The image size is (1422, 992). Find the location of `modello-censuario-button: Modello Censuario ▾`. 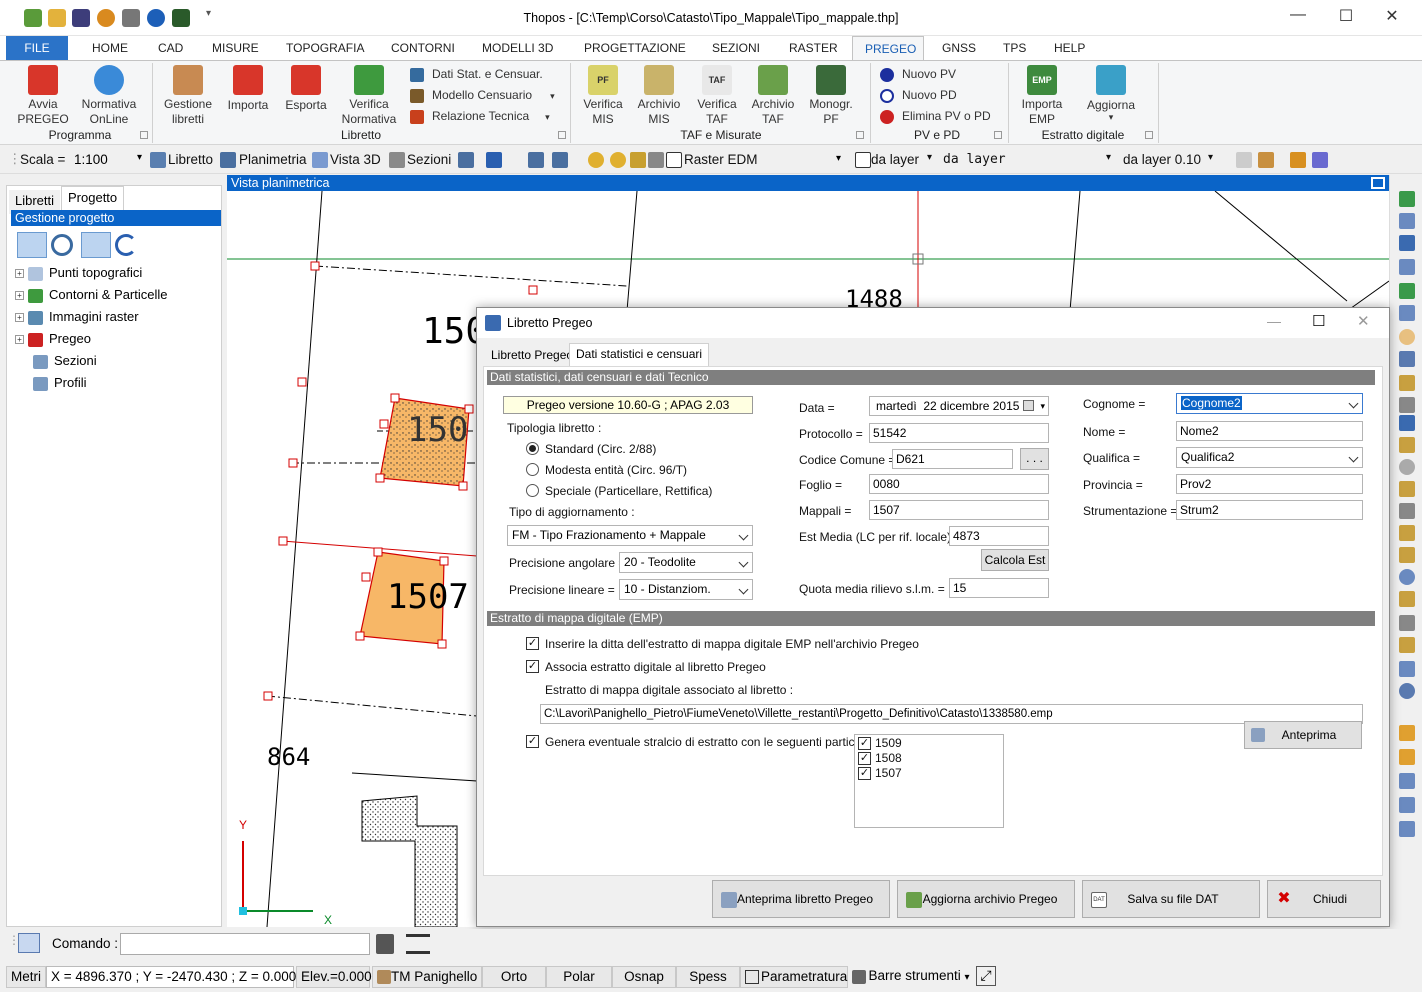

modello-censuario-button: Modello Censuario ▾ is located at coordinates (482, 95).